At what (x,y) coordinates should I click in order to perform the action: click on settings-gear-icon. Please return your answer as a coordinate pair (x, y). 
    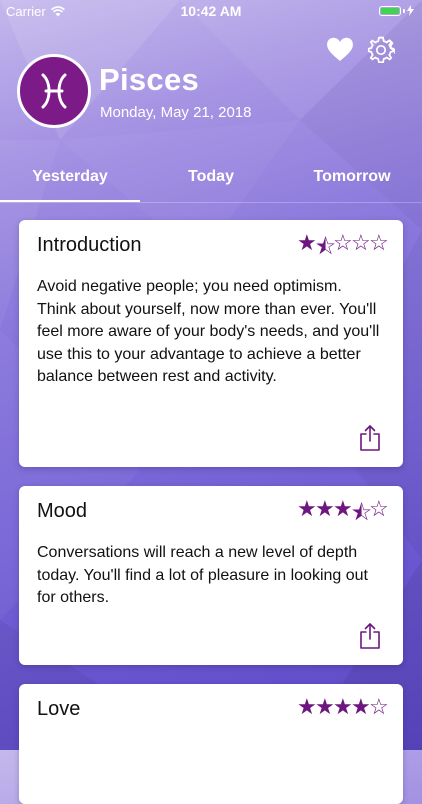
    Looking at the image, I should click on (381, 50).